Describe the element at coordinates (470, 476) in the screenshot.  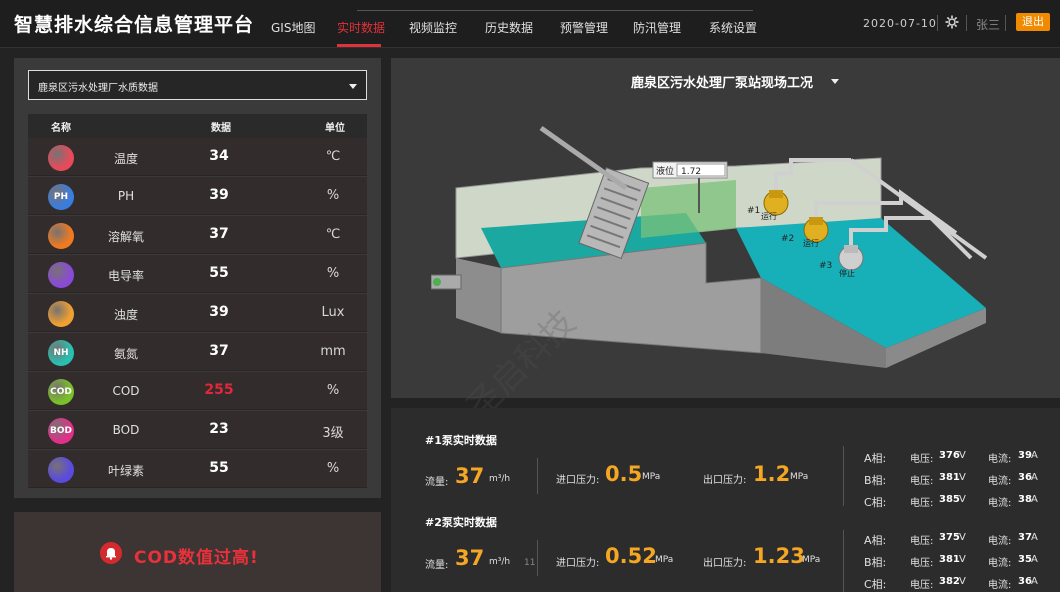
I see `pump-1-flow-value: 37` at that location.